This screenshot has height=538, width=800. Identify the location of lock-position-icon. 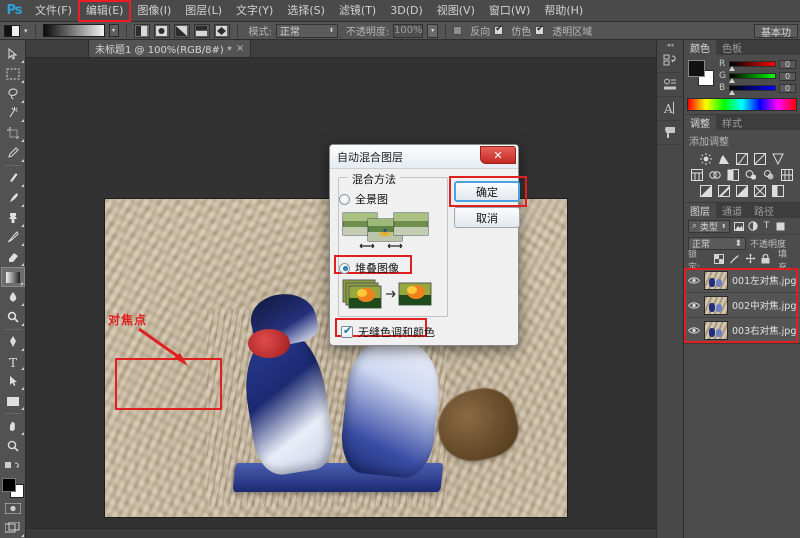
(750, 260).